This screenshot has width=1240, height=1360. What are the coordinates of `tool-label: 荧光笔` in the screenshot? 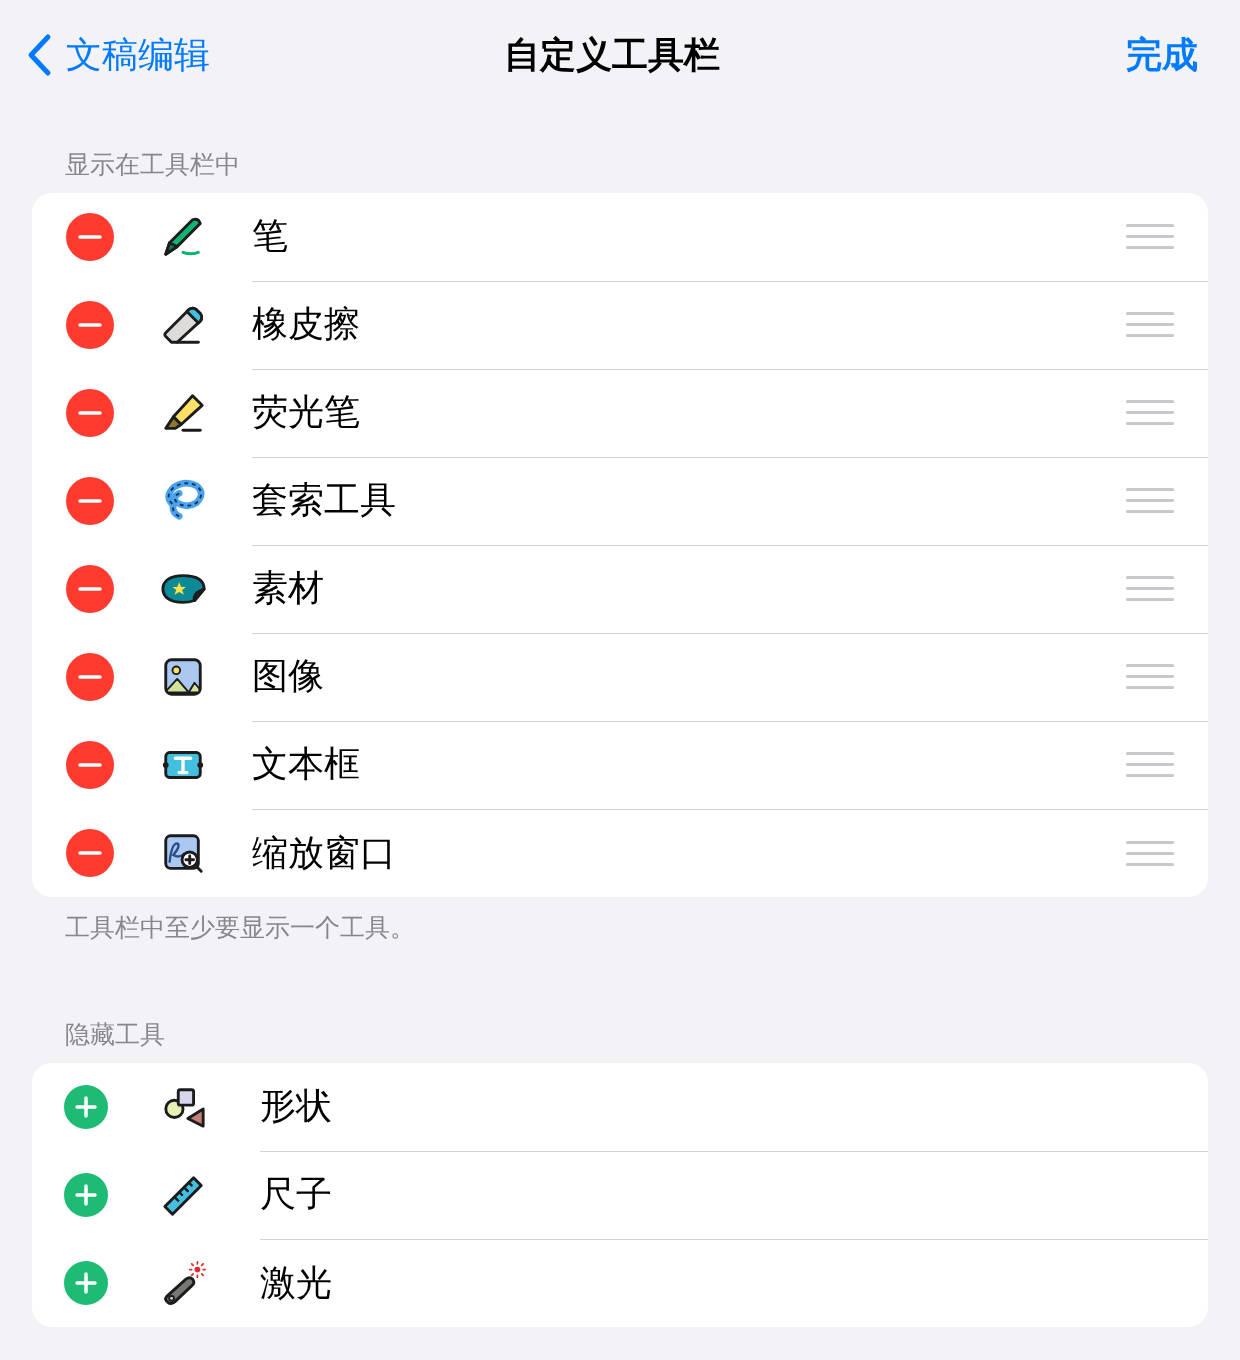 It's located at (306, 412).